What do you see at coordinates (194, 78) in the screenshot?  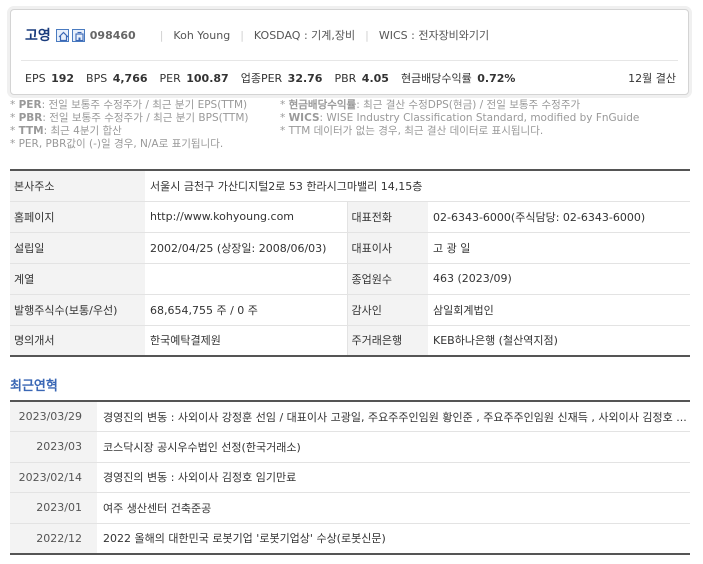 I see `stat-per: PER 100.87` at bounding box center [194, 78].